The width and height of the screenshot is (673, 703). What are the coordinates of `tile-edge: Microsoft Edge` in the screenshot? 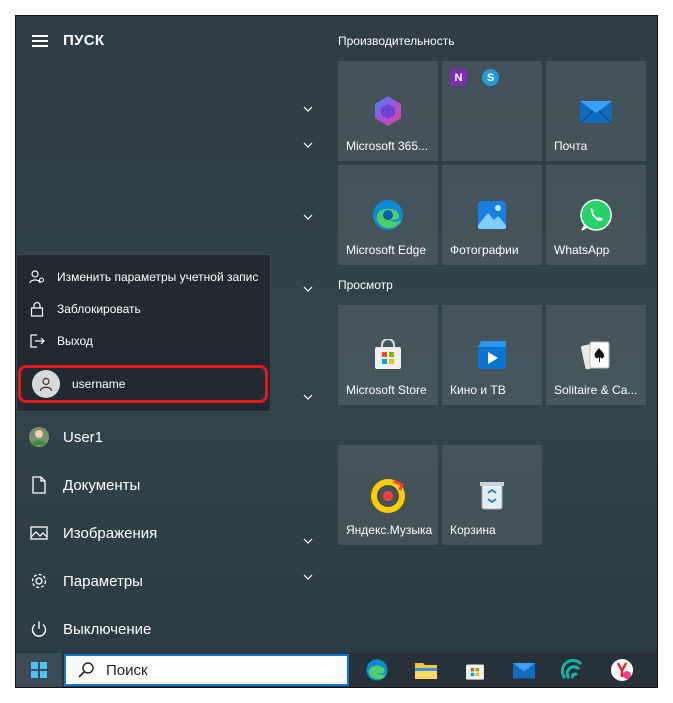 It's located at (388, 215).